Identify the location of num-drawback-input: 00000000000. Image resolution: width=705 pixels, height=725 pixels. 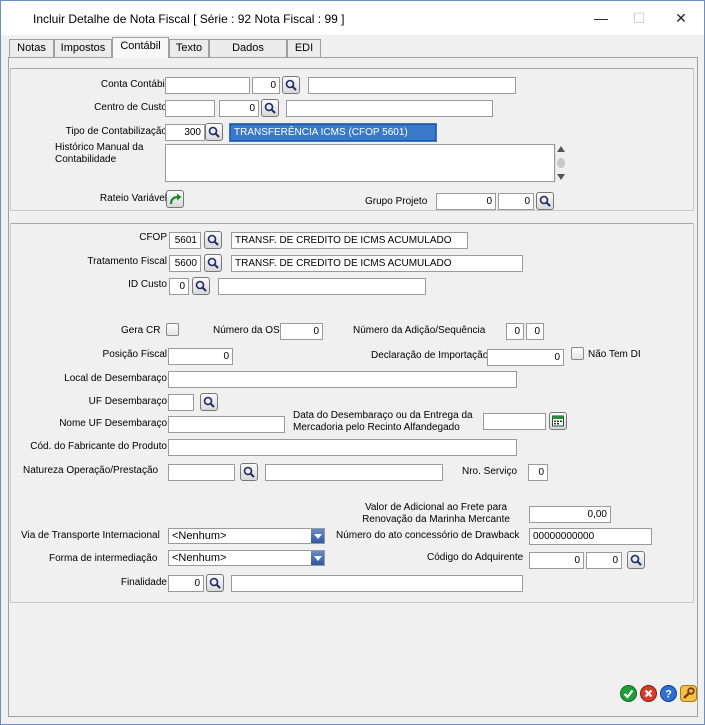
(590, 536).